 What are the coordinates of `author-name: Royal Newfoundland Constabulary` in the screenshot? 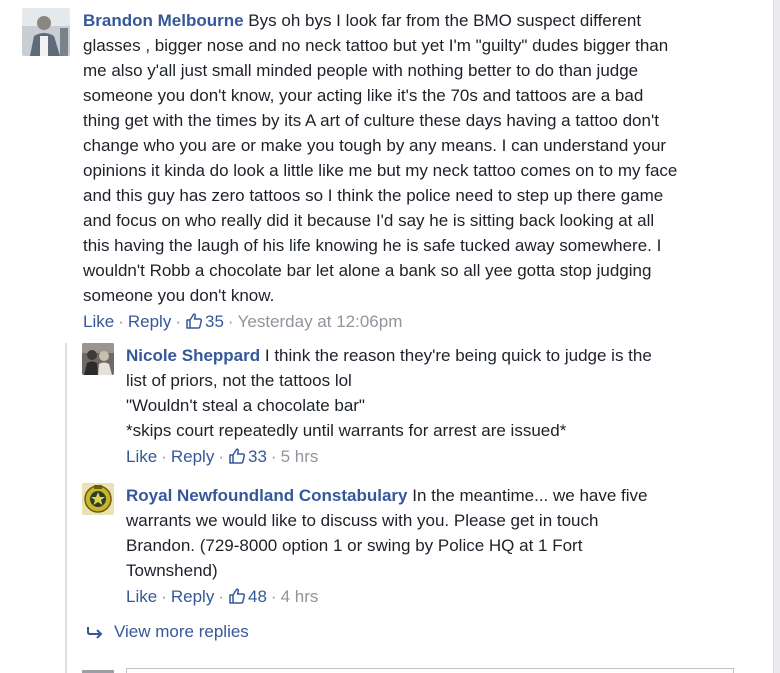 It's located at (266, 495).